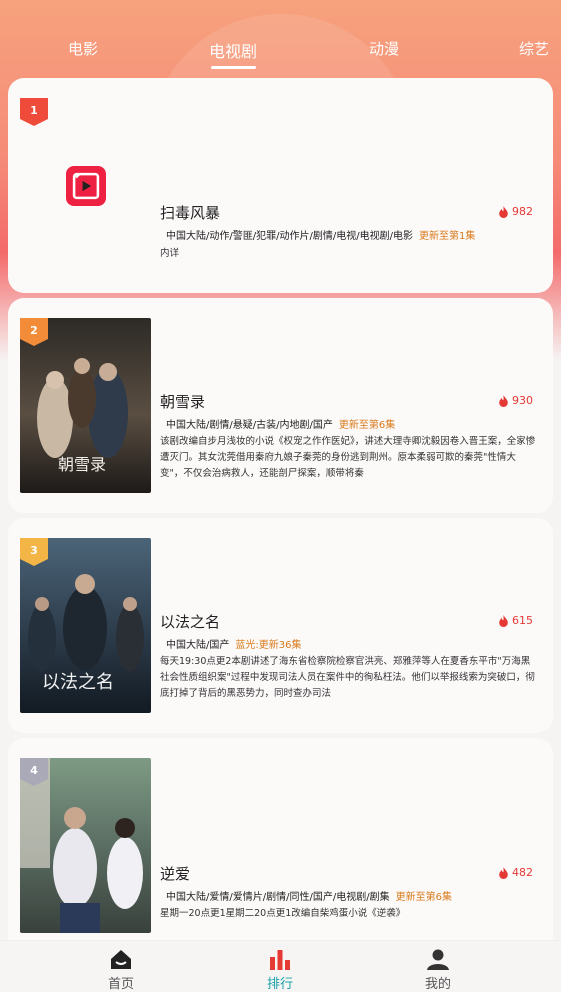  I want to click on app-logo-icon, so click(86, 186).